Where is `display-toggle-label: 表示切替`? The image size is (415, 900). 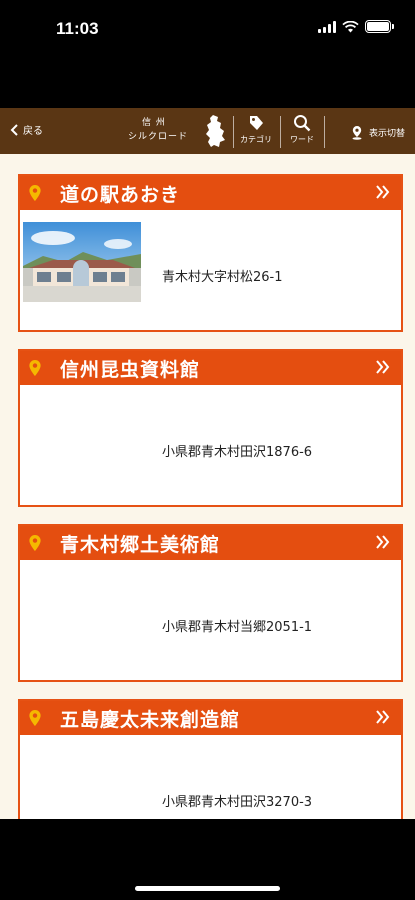
display-toggle-label: 表示切替 is located at coordinates (386, 134).